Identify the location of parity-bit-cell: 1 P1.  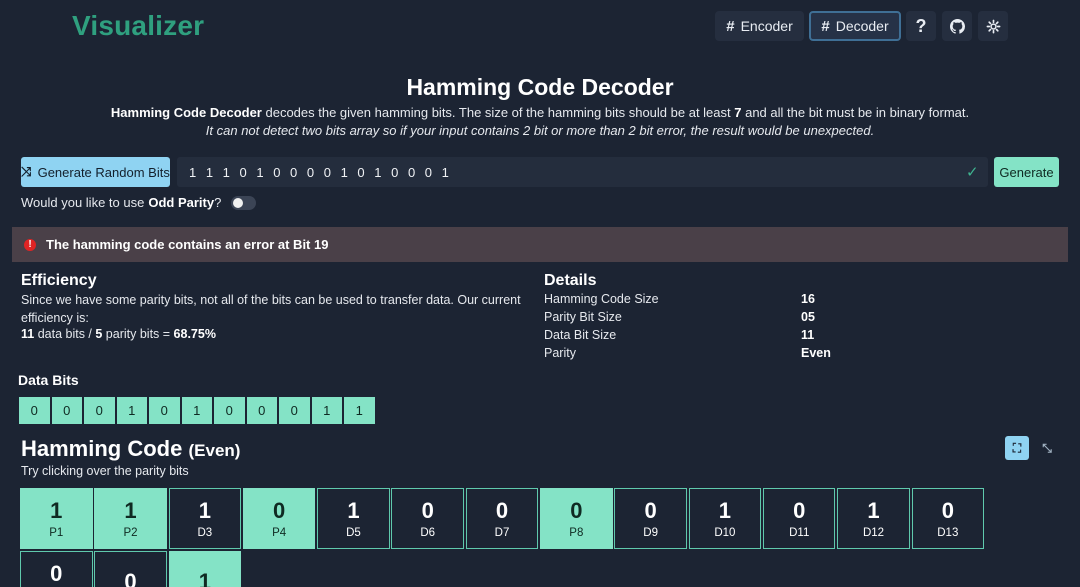
(56, 518).